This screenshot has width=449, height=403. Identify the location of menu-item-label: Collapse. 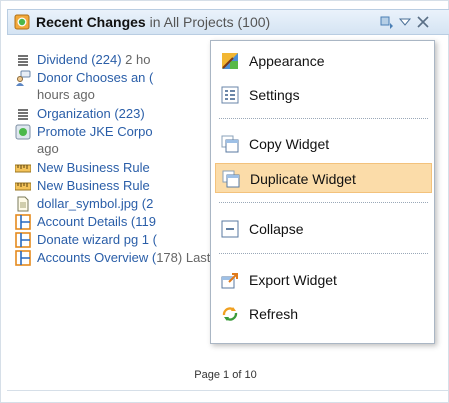
(276, 229).